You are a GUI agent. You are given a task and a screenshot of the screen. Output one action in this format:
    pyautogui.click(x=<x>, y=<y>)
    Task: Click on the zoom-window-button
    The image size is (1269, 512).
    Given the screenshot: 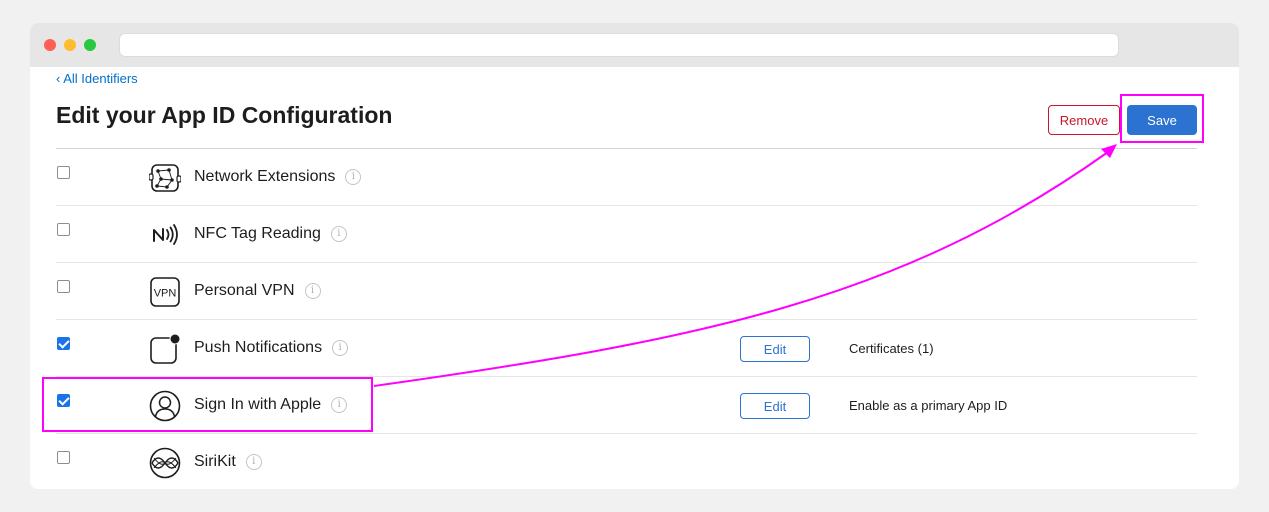 What is the action you would take?
    pyautogui.click(x=90, y=45)
    